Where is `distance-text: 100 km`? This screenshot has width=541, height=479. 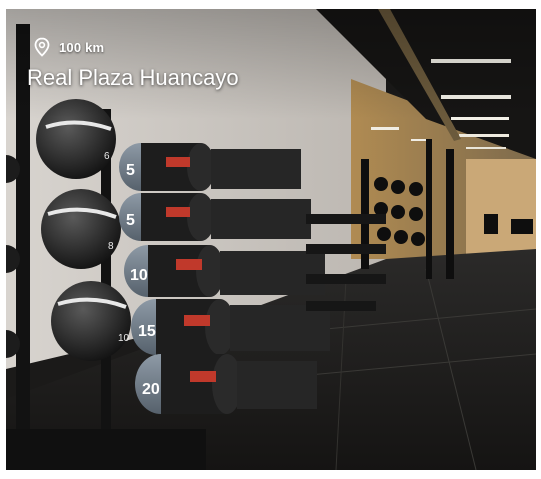
distance-text: 100 km is located at coordinates (82, 47).